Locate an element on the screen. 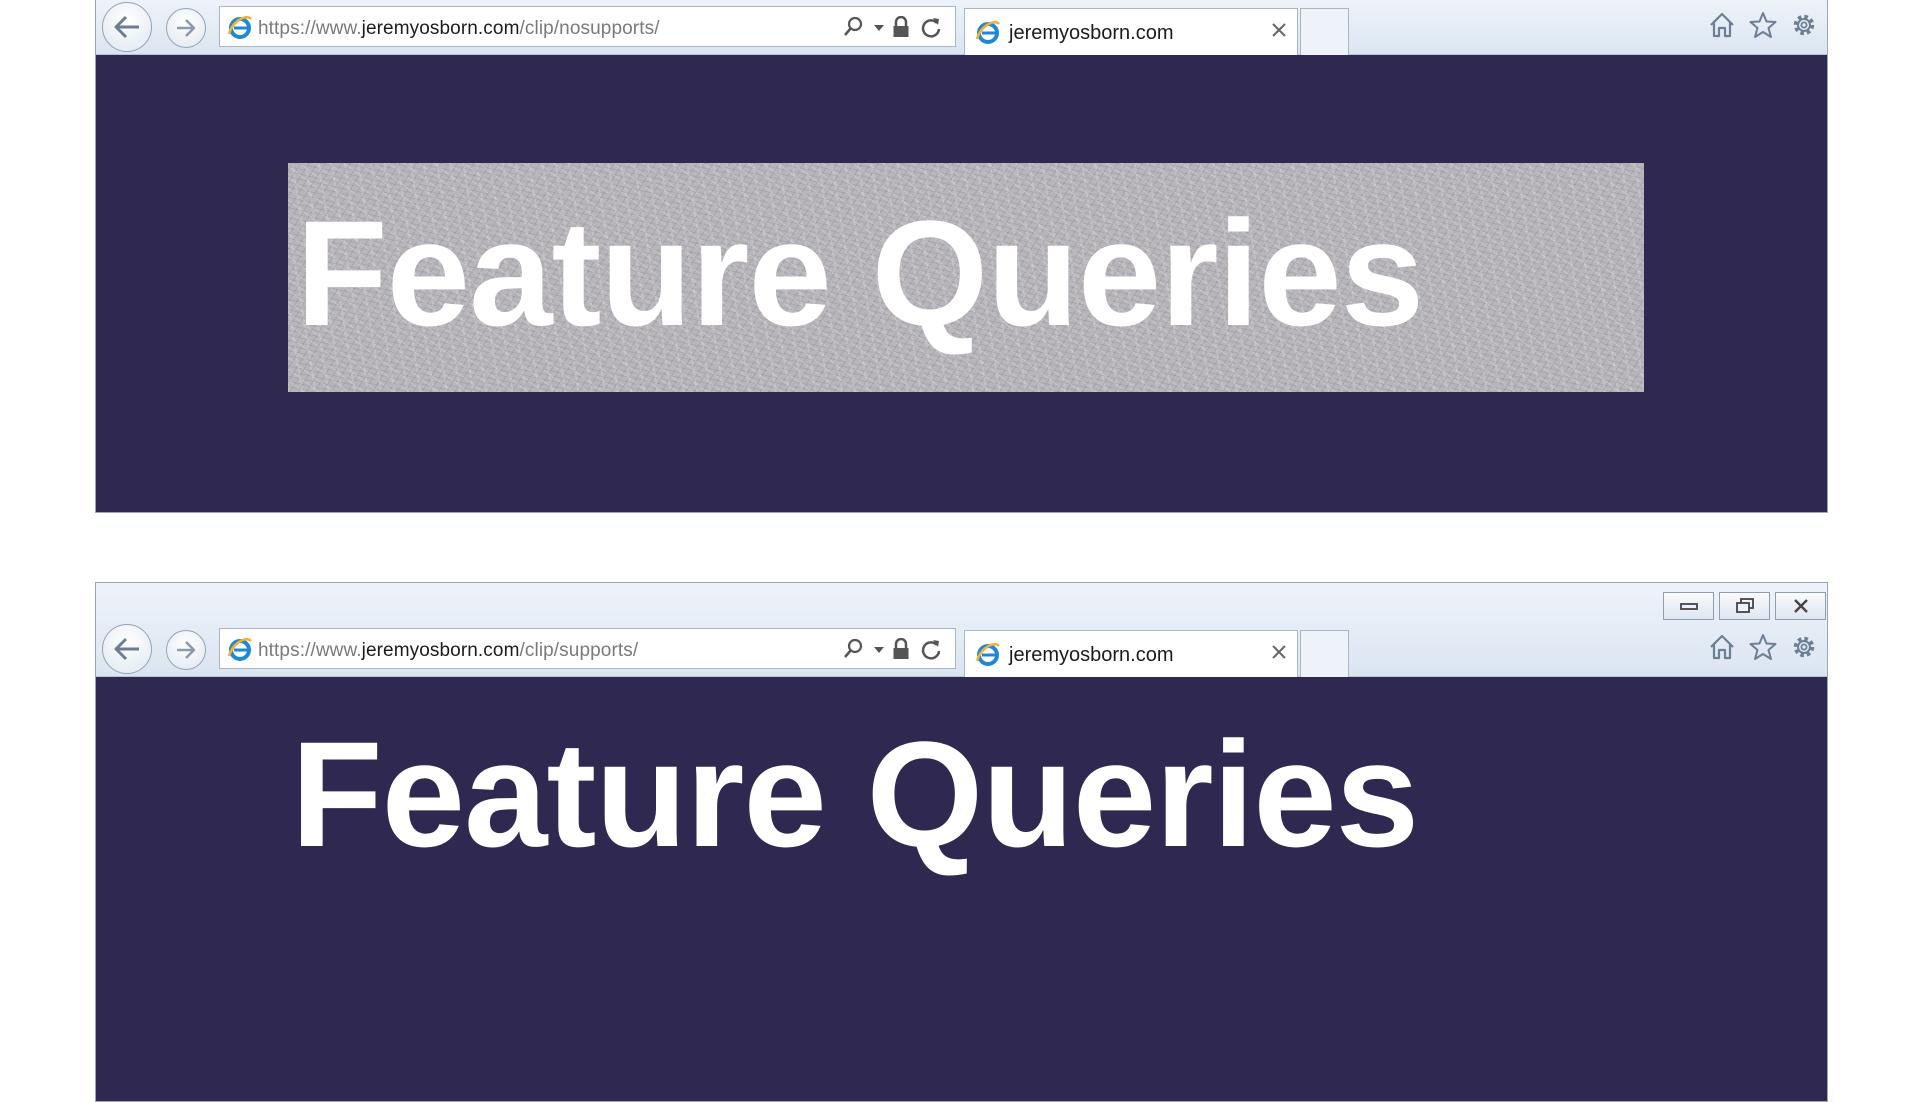 The image size is (1920, 1102). textured-banner: Feature Queries is located at coordinates (966, 277).